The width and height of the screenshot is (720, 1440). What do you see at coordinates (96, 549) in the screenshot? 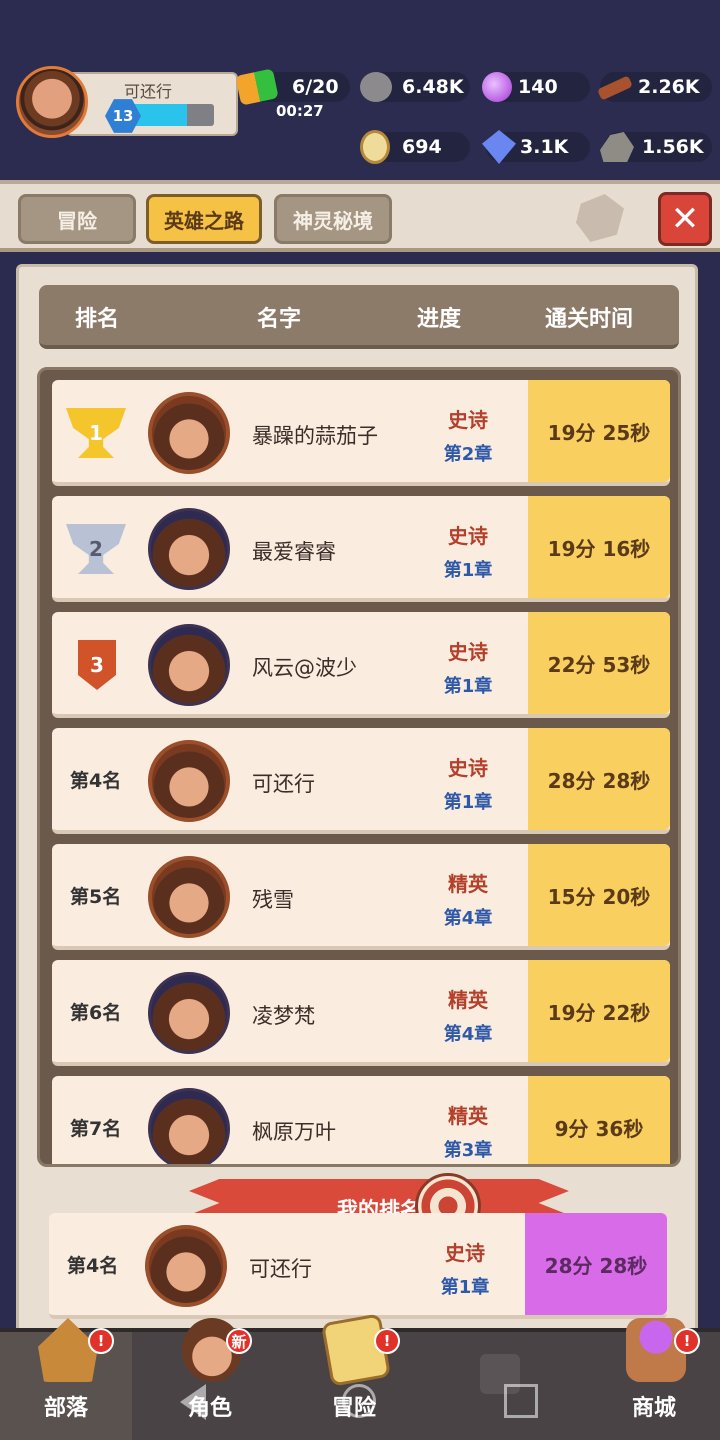
I see `silver-trophy-icon: 2` at bounding box center [96, 549].